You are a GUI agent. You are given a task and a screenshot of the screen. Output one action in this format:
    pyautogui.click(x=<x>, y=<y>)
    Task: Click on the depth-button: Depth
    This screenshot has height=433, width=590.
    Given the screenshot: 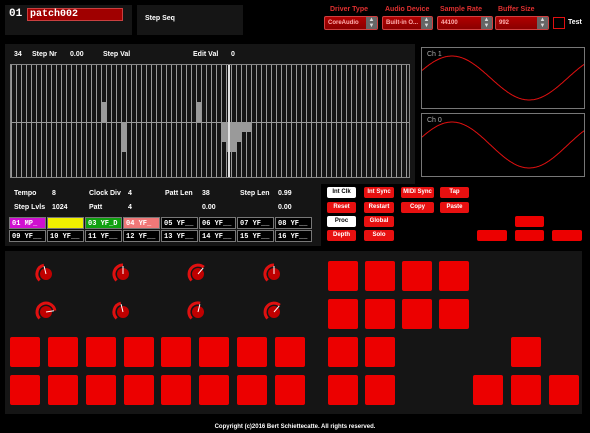 What is the action you would take?
    pyautogui.click(x=341, y=235)
    